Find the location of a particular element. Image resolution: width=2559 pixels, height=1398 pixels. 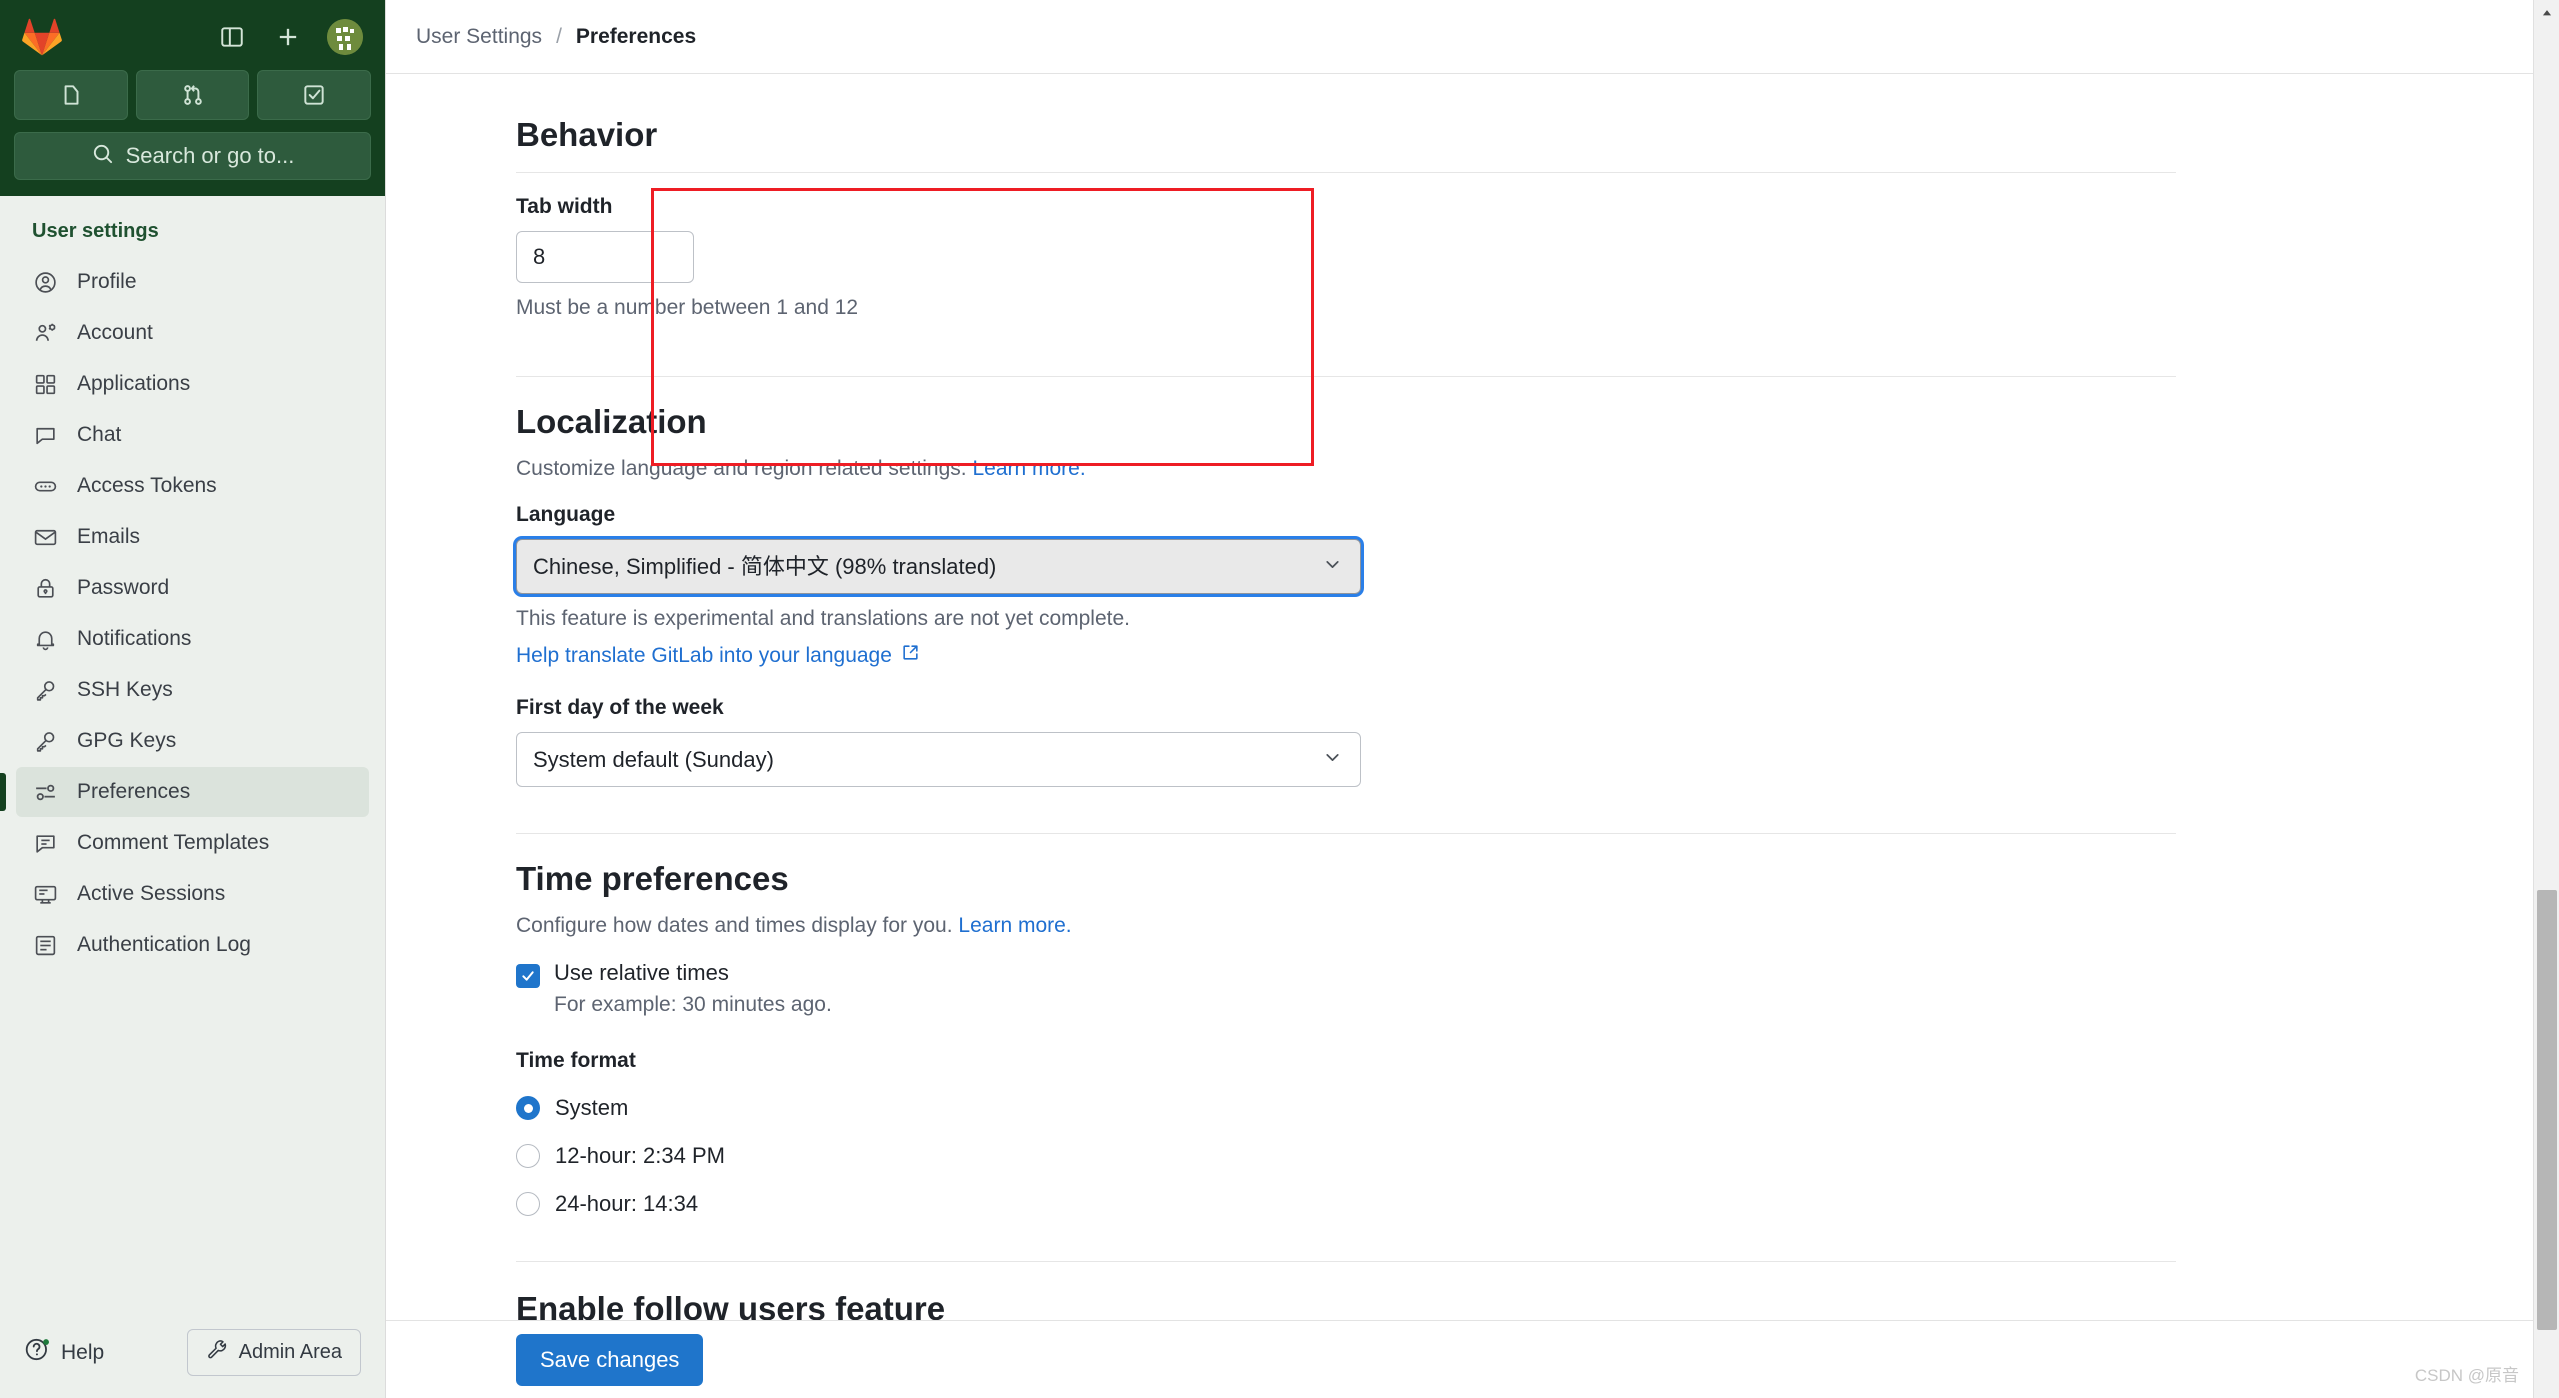

token-icon is located at coordinates (45, 486).